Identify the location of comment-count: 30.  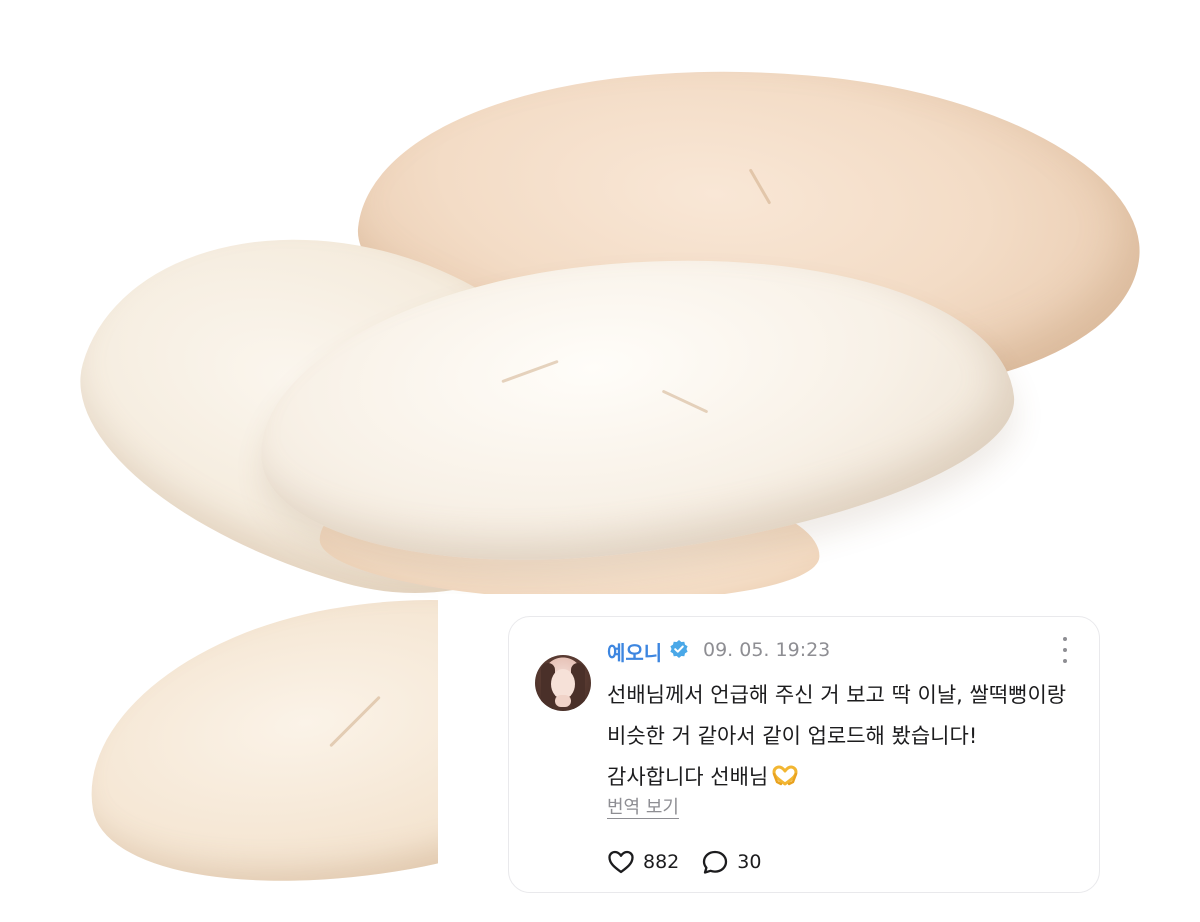
(749, 862).